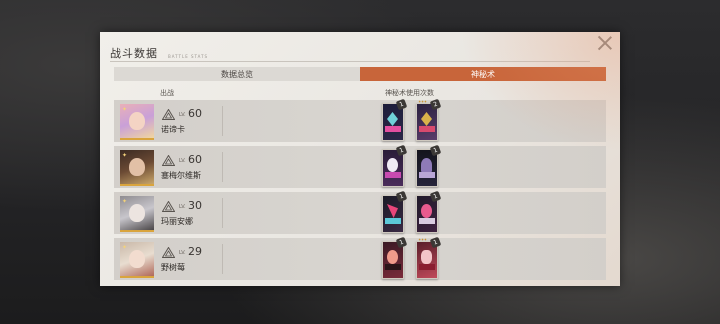  I want to click on character-row: ✦ LV. 29 野树莓 1 ✦✦✦ 1, so click(360, 258).